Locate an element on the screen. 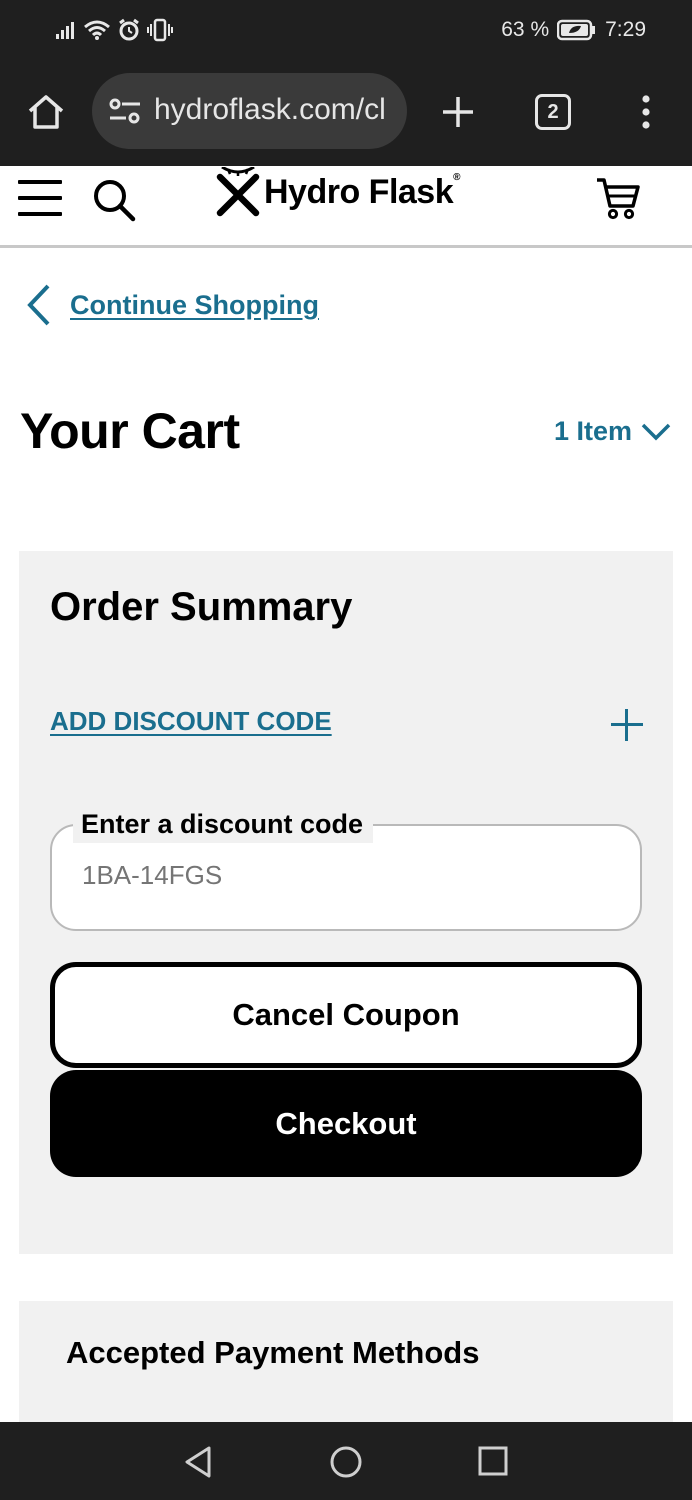 The height and width of the screenshot is (1500, 692). status-right: 63 % 7:29 is located at coordinates (573, 30).